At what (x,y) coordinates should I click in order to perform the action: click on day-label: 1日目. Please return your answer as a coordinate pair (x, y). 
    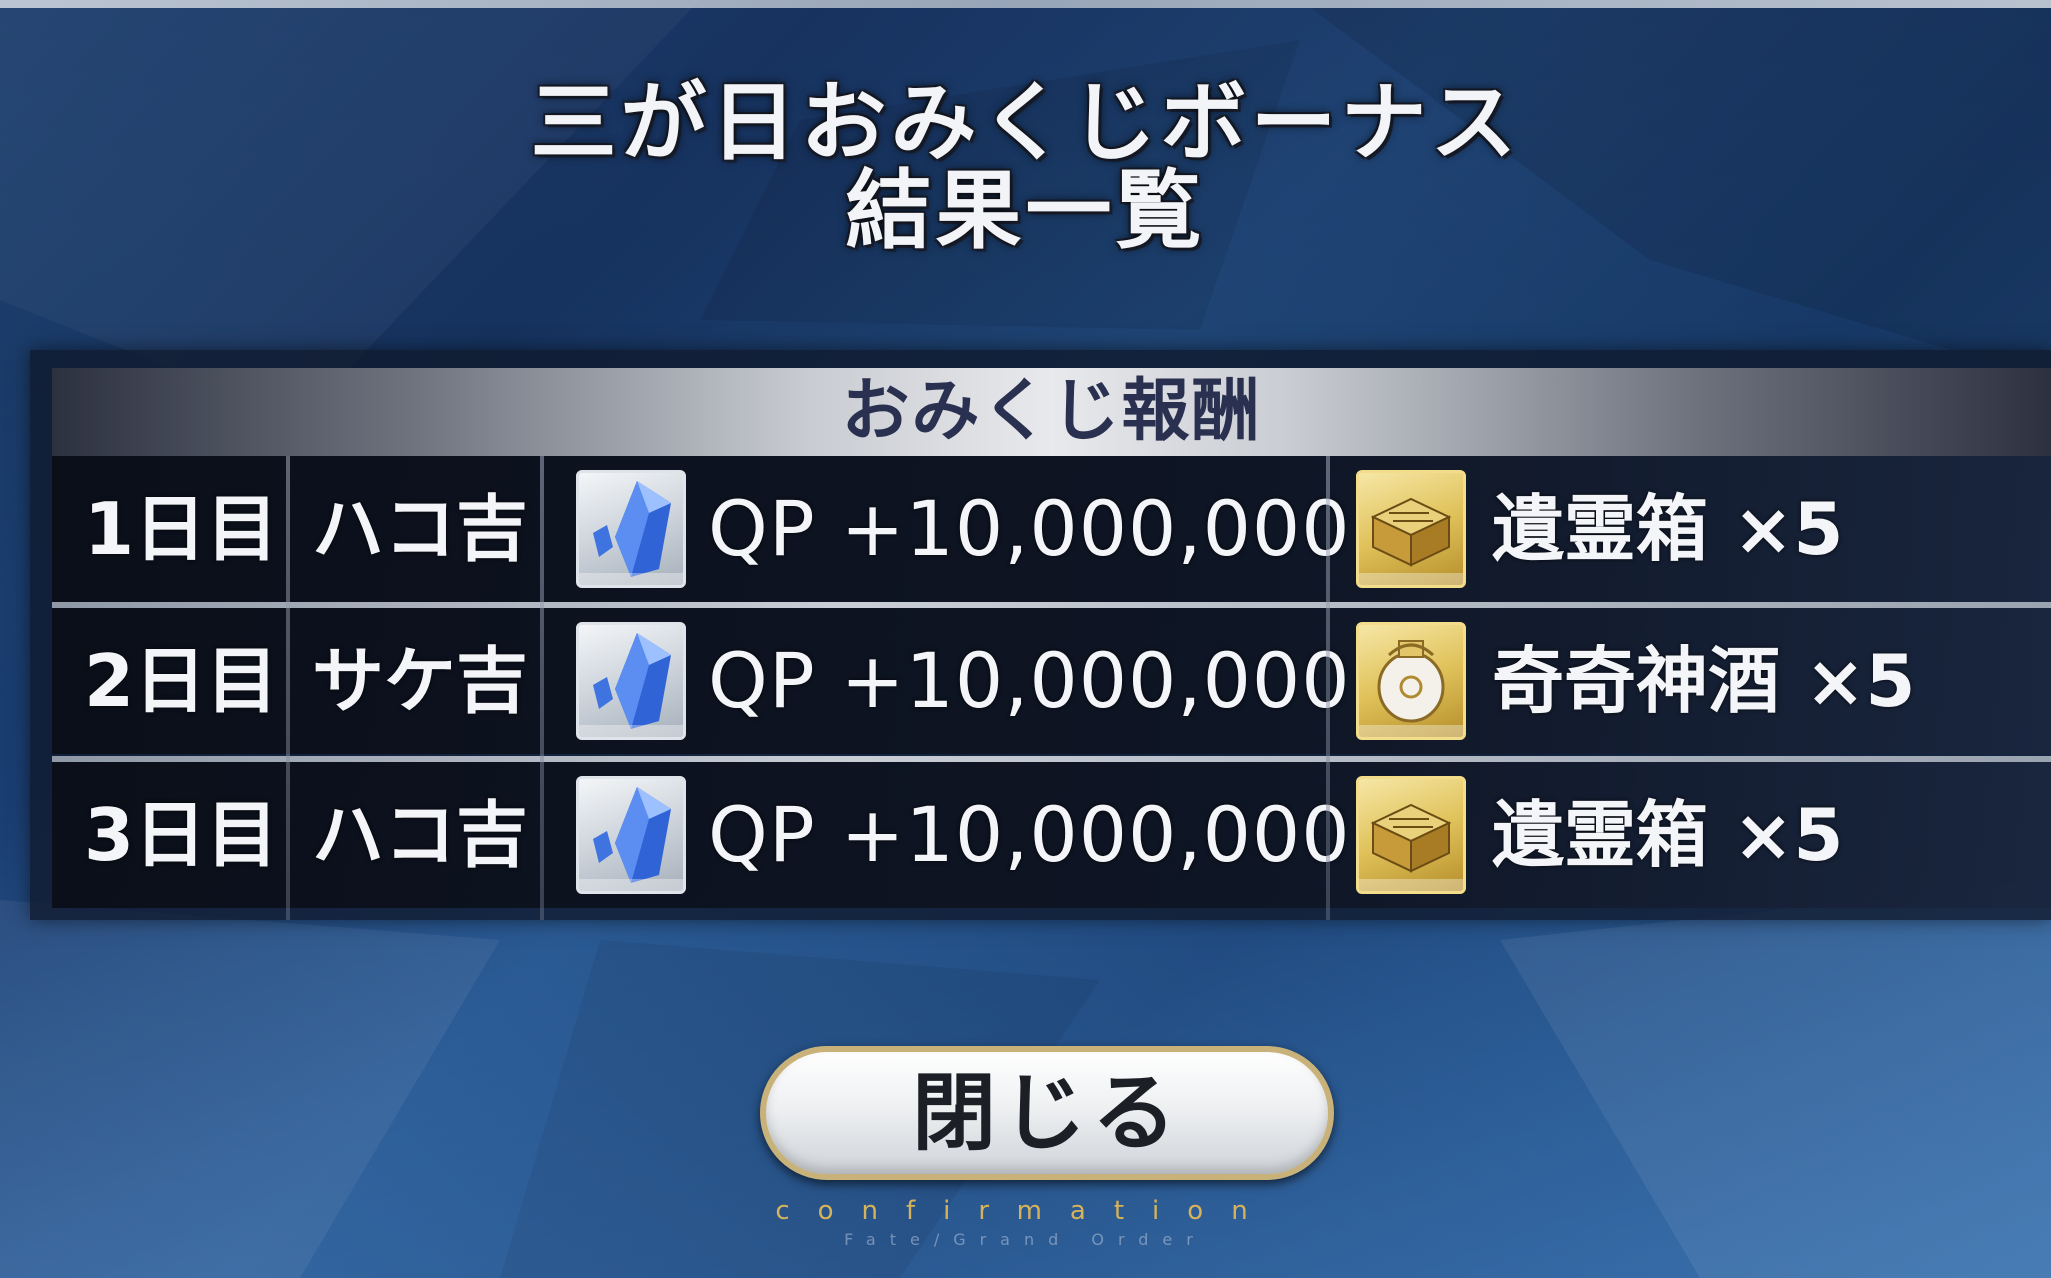
    Looking at the image, I should click on (181, 529).